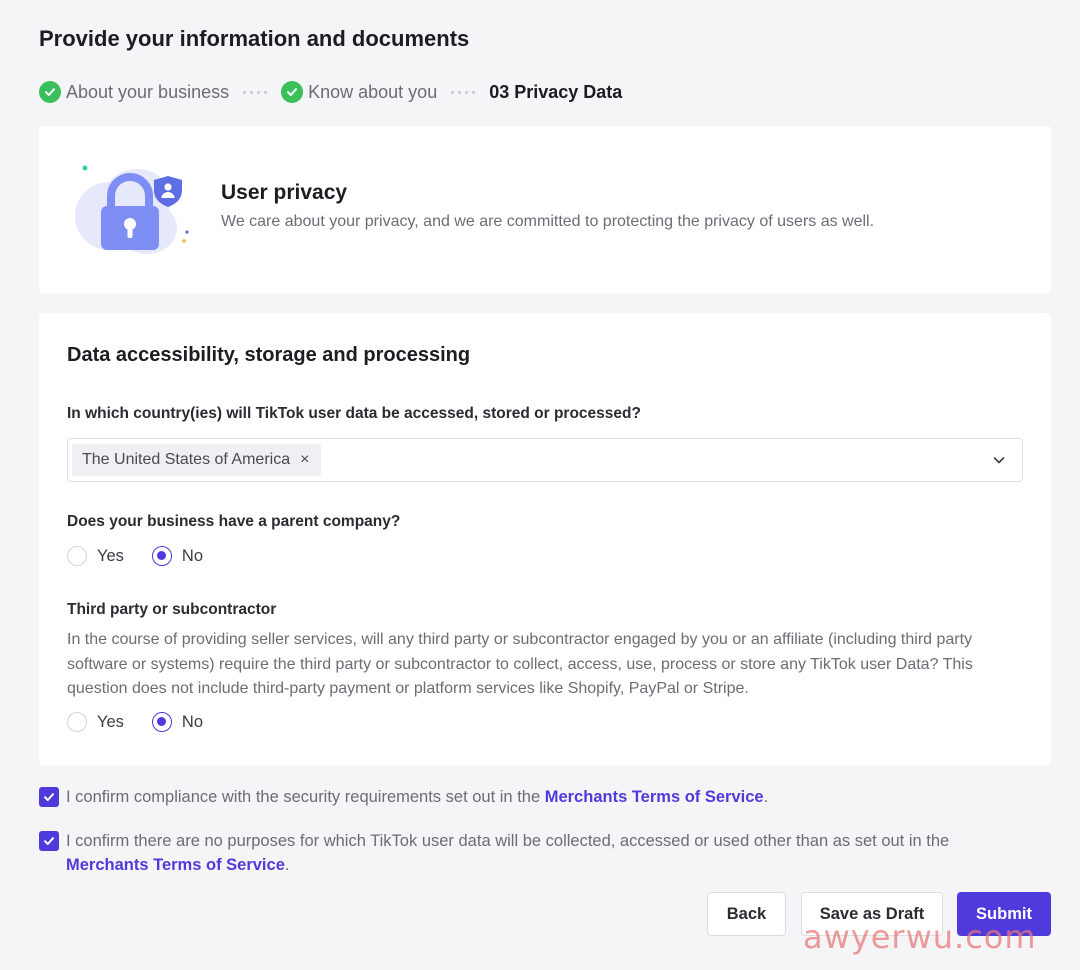  Describe the element at coordinates (746, 914) in the screenshot. I see `back-button: Back` at that location.